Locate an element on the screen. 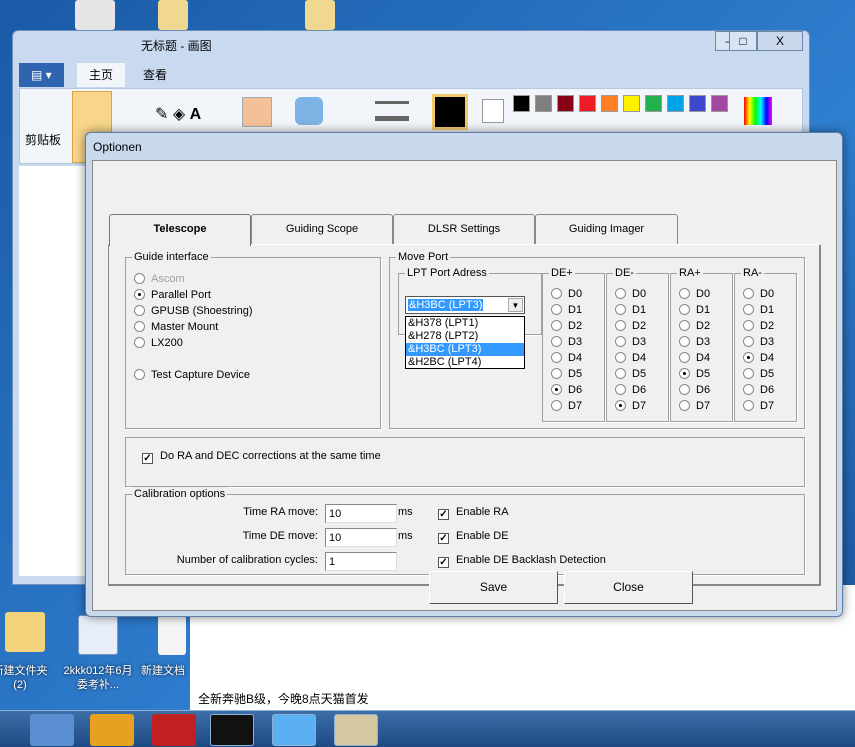 Image resolution: width=855 pixels, height=747 pixels. guide-interface-radio: Ascom is located at coordinates (159, 279).